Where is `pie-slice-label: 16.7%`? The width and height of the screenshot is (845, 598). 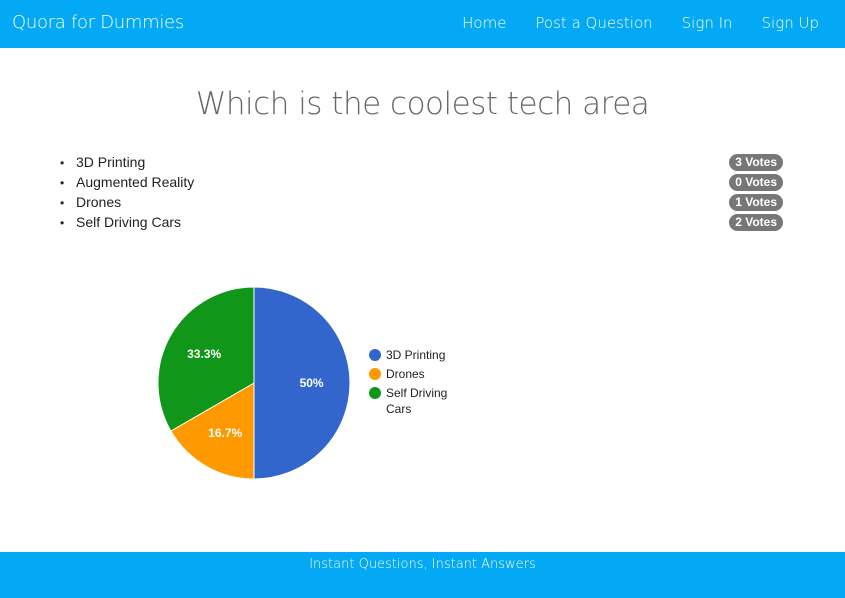
pie-slice-label: 16.7% is located at coordinates (225, 433).